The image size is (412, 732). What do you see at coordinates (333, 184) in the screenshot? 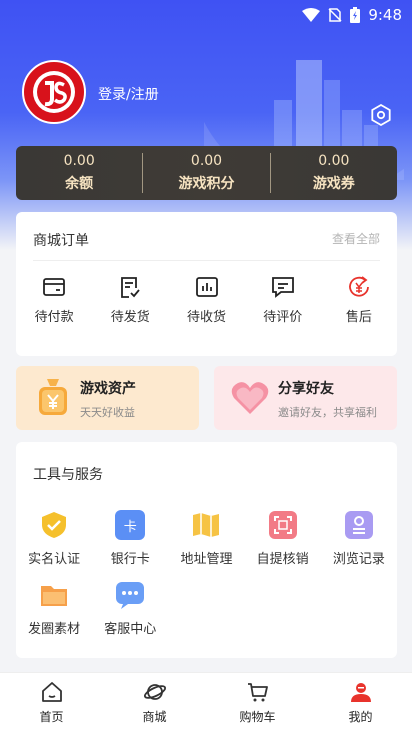
I see `stat-label: 游戏券` at bounding box center [333, 184].